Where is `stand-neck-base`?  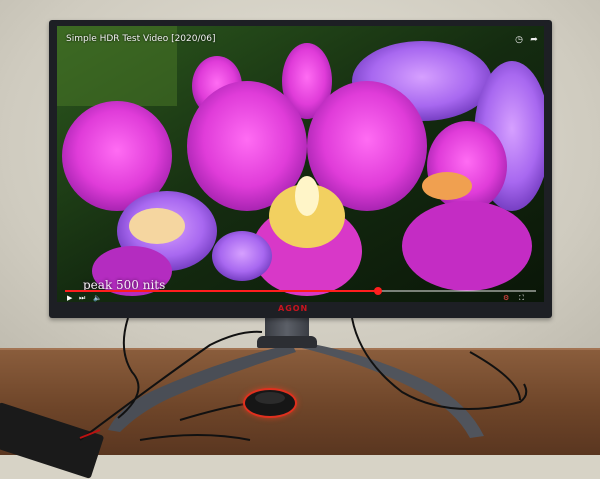 stand-neck-base is located at coordinates (287, 342).